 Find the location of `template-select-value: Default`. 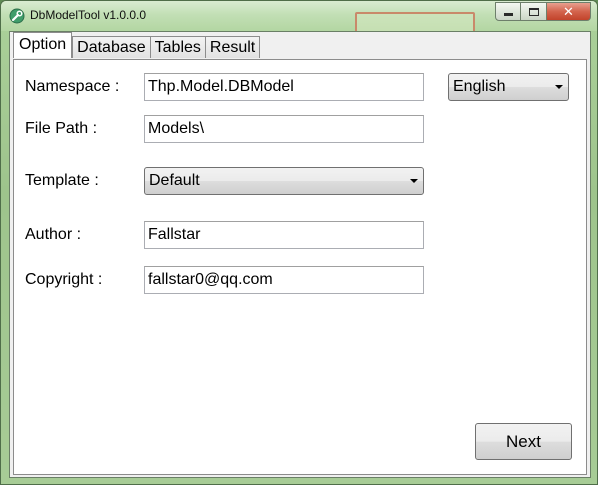

template-select-value: Default is located at coordinates (174, 180).